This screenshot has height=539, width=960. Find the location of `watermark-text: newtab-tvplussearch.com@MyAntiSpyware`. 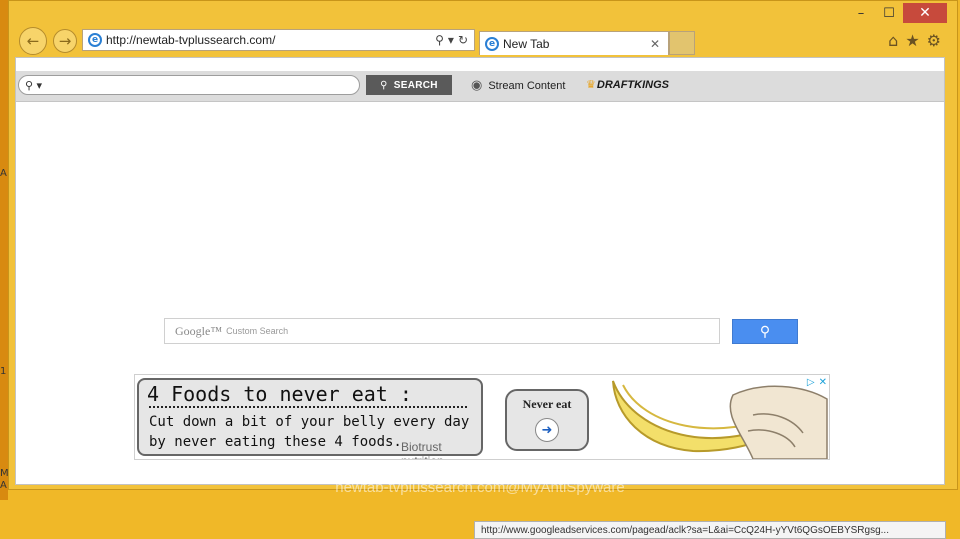

watermark-text: newtab-tvplussearch.com@MyAntiSpyware is located at coordinates (480, 487).